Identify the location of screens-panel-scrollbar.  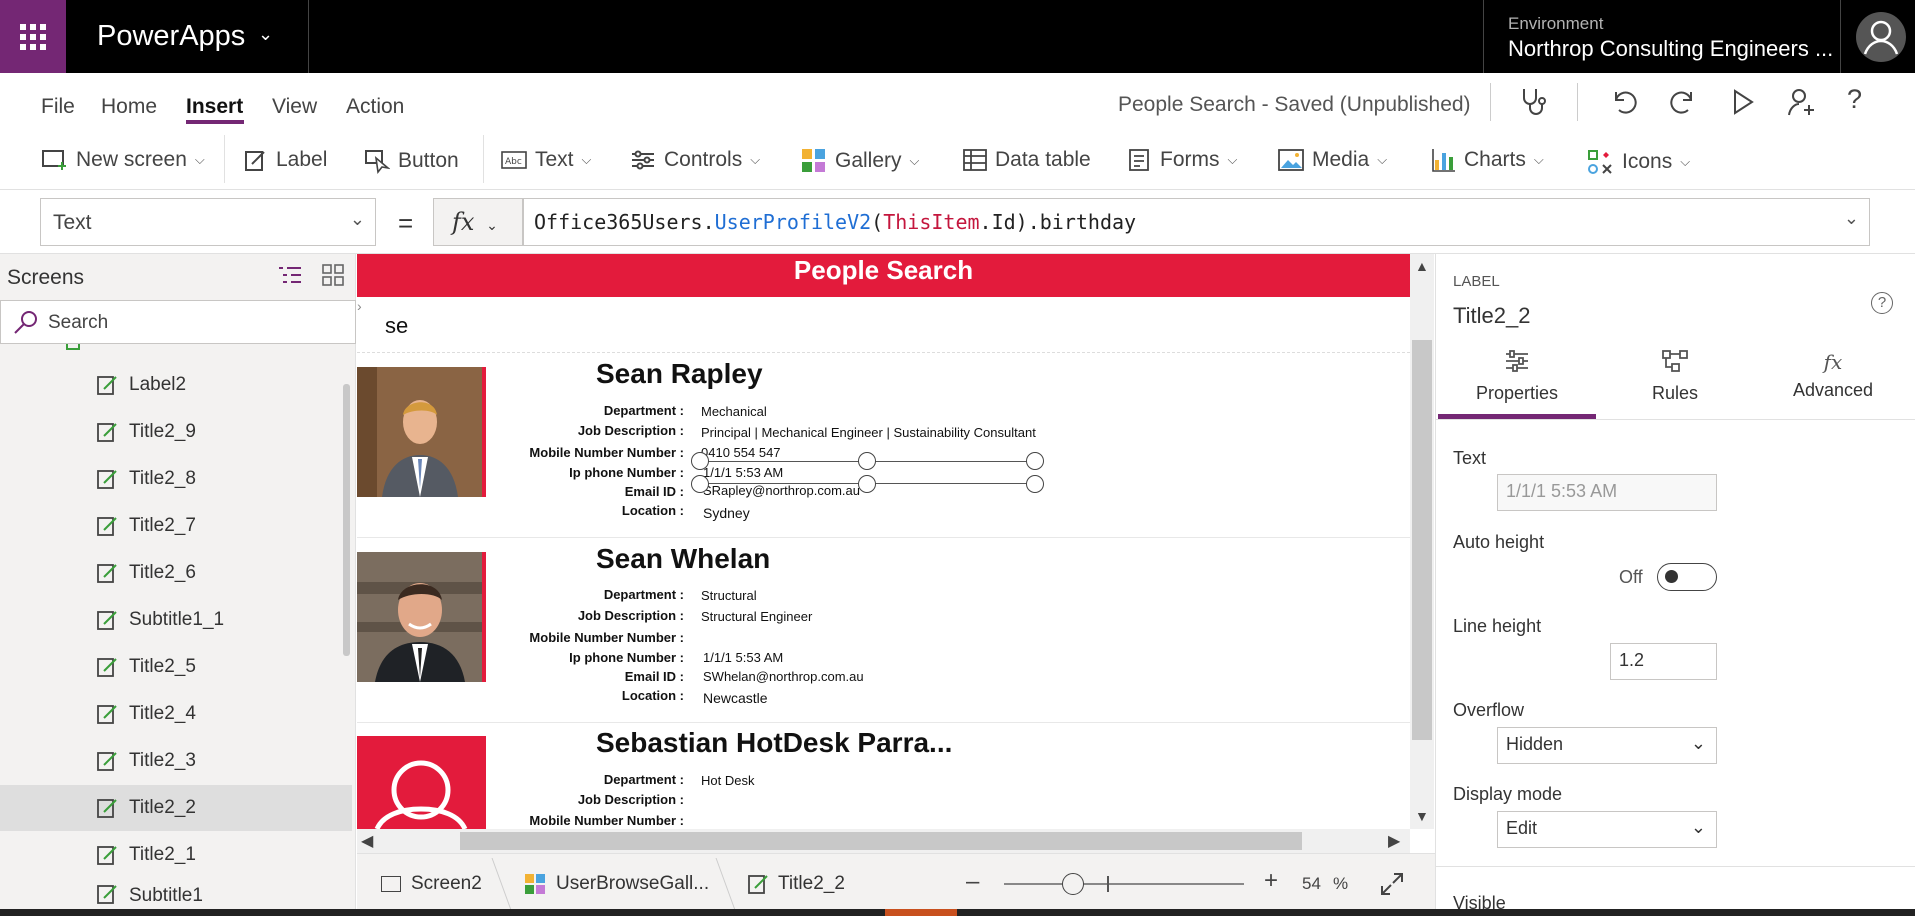
(346, 520).